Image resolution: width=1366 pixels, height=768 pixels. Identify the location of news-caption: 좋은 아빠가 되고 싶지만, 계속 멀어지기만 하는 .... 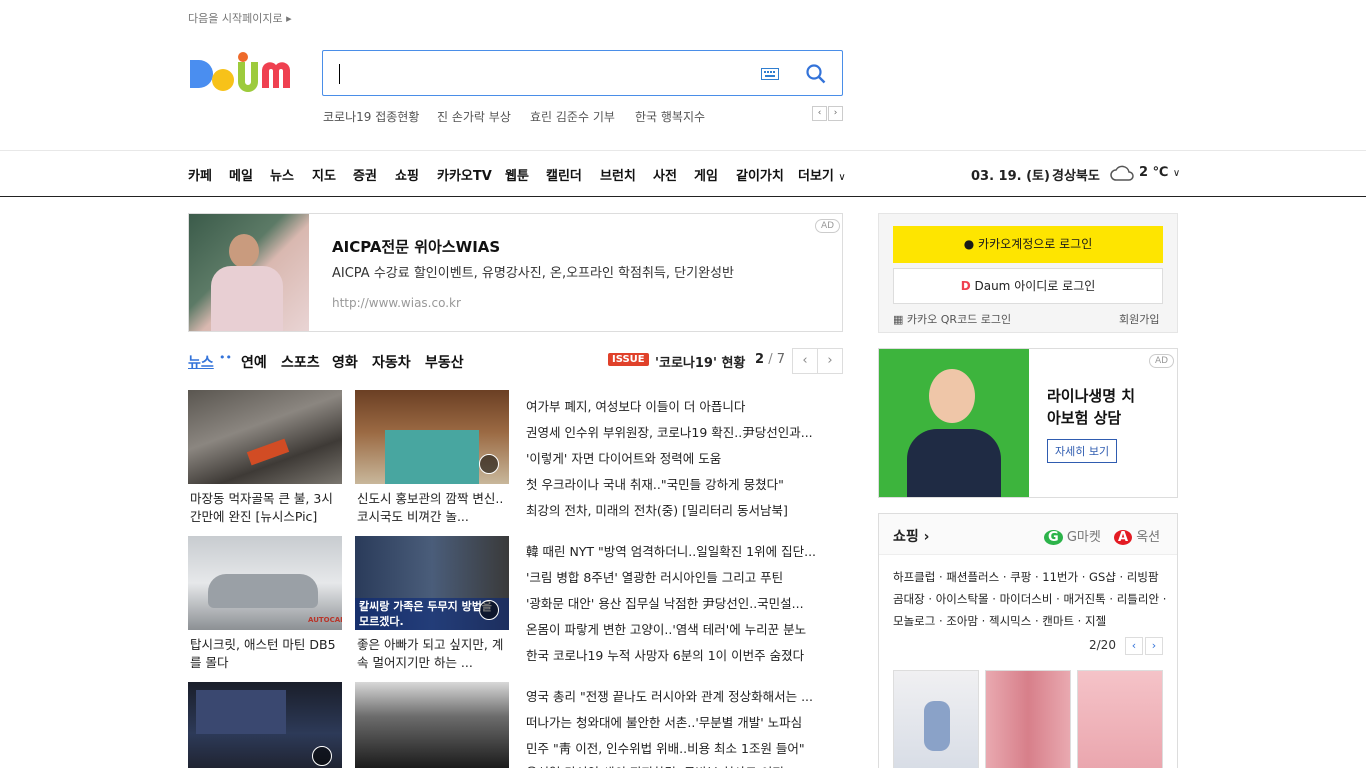
(434, 654).